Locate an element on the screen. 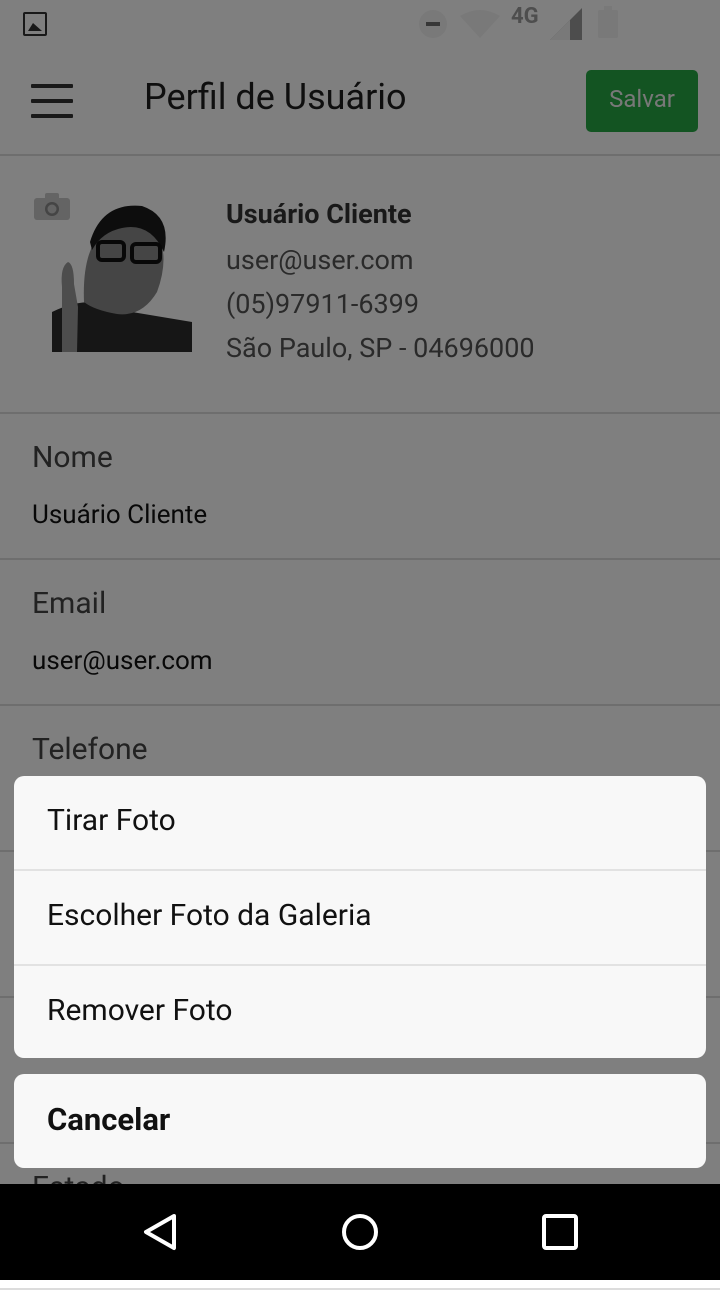 The width and height of the screenshot is (720, 1290). home-circle-icon is located at coordinates (360, 1232).